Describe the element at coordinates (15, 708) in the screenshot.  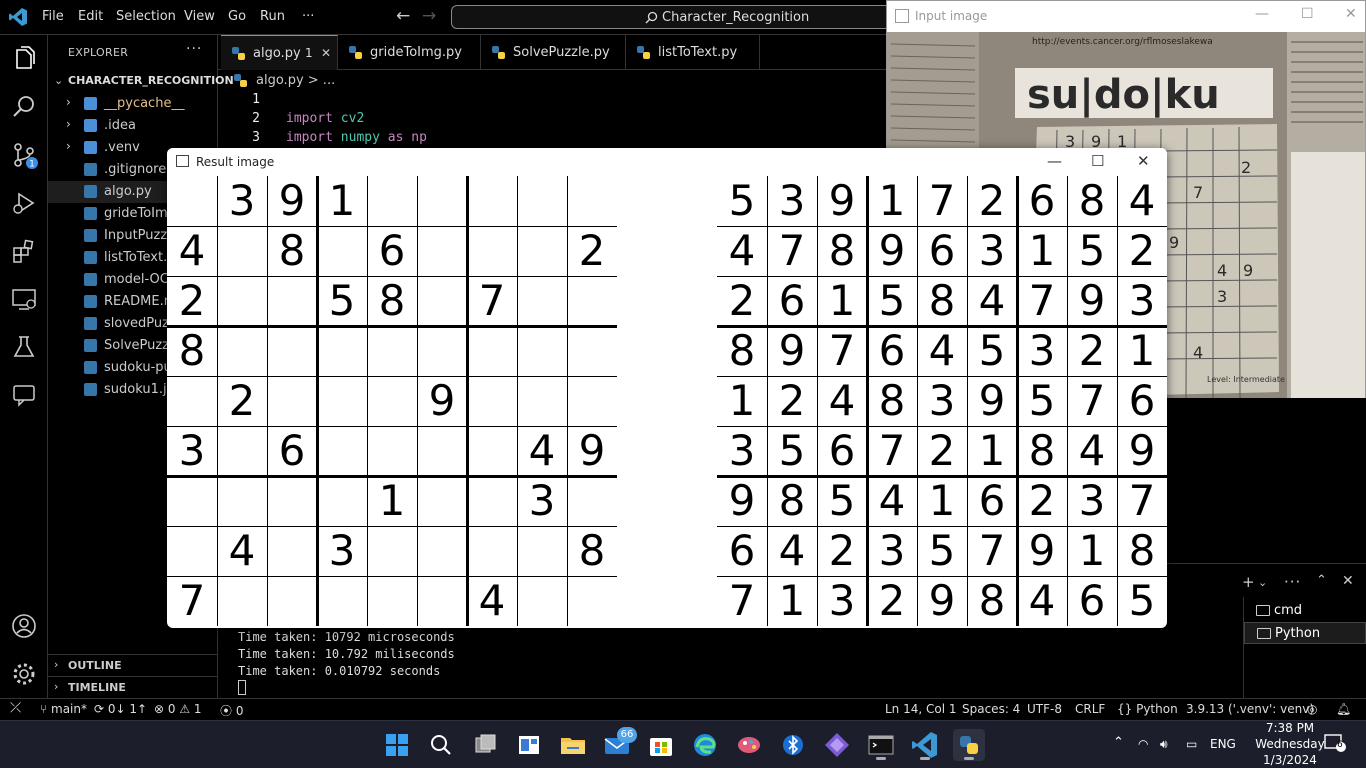
I see `remote-indicator-icon: ⤫` at that location.